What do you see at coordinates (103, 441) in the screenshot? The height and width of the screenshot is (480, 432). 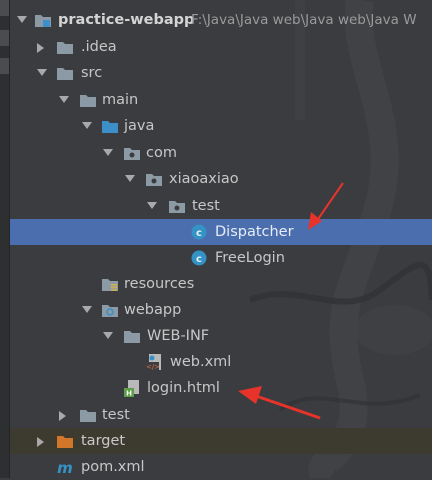 I see `tree-label: target` at bounding box center [103, 441].